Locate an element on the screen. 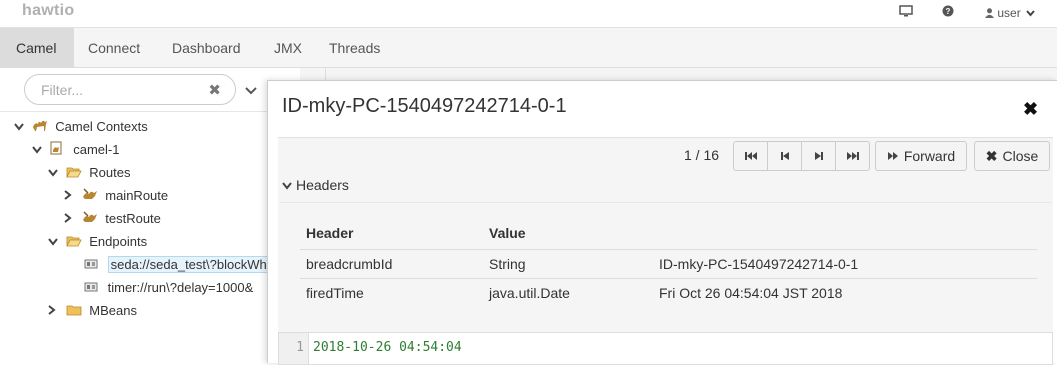 This screenshot has height=365, width=1057. tree-node-mainroute: mainRoute is located at coordinates (116, 196).